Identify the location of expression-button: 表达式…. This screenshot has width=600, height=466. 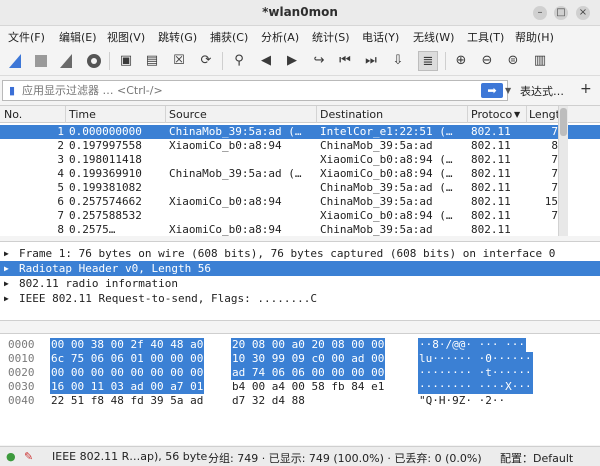
(542, 91).